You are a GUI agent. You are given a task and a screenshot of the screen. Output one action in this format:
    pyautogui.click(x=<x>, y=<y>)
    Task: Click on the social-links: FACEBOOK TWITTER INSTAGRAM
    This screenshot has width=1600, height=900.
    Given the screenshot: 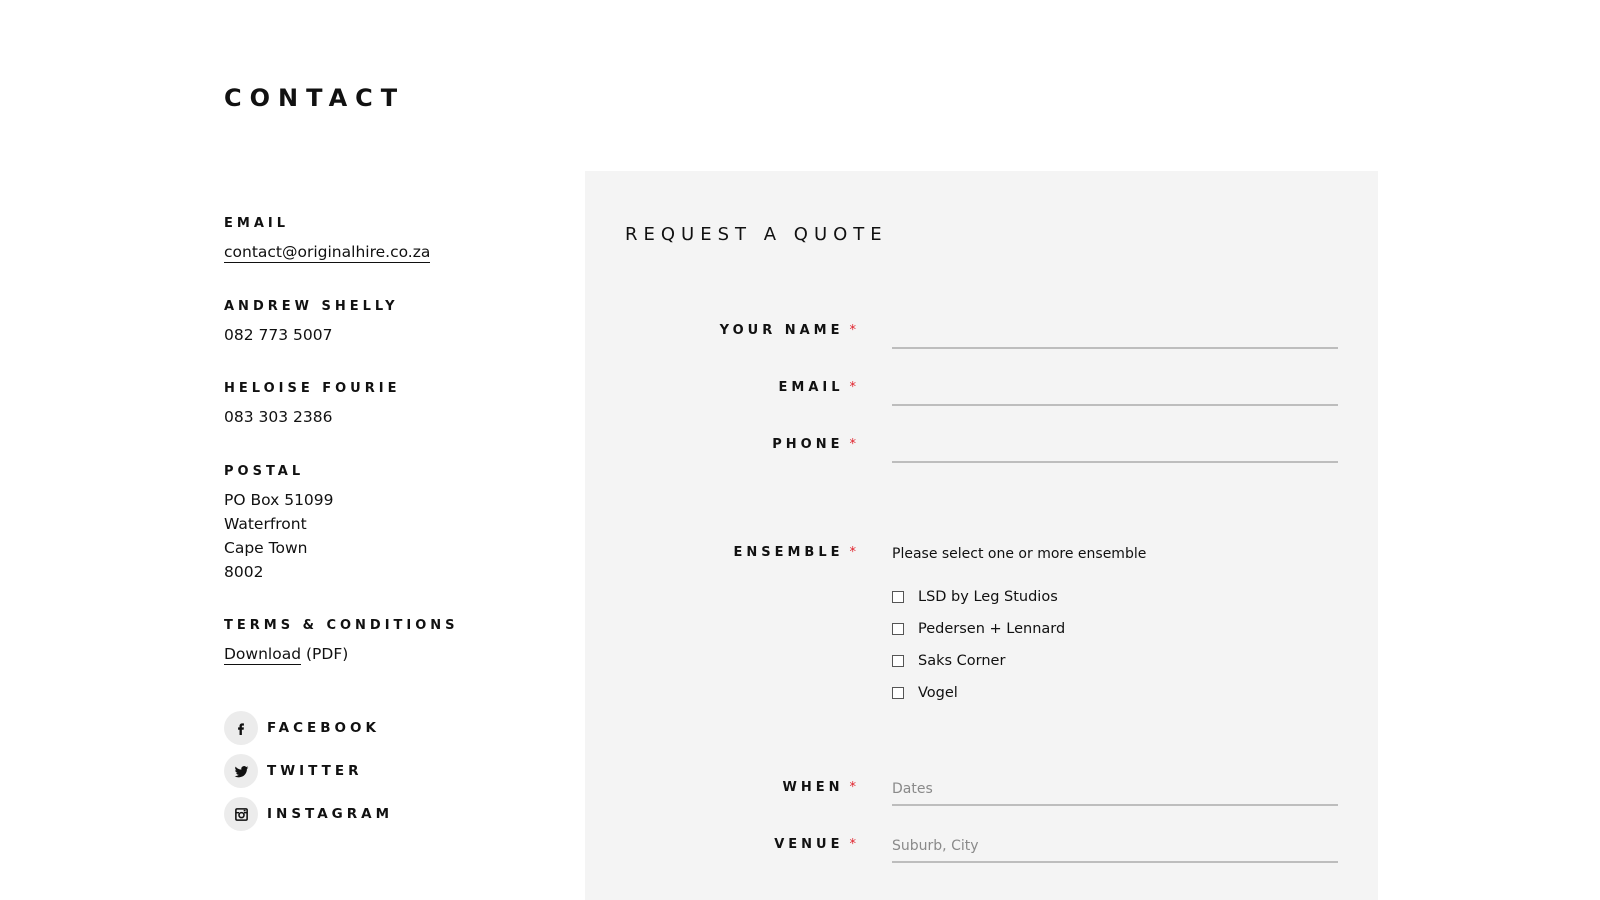 What is the action you would take?
    pyautogui.click(x=308, y=775)
    